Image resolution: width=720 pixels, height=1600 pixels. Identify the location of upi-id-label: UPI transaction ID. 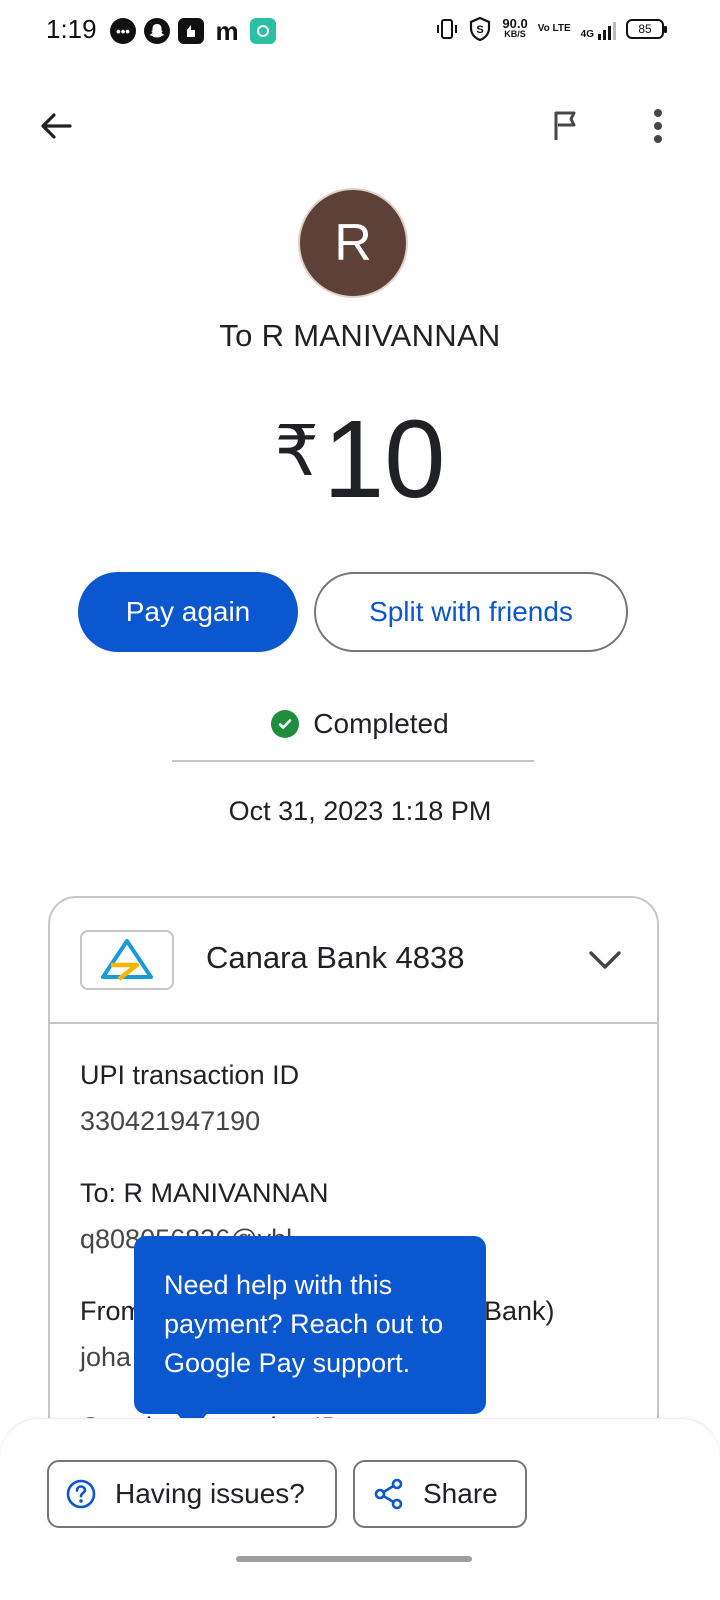
(190, 1075).